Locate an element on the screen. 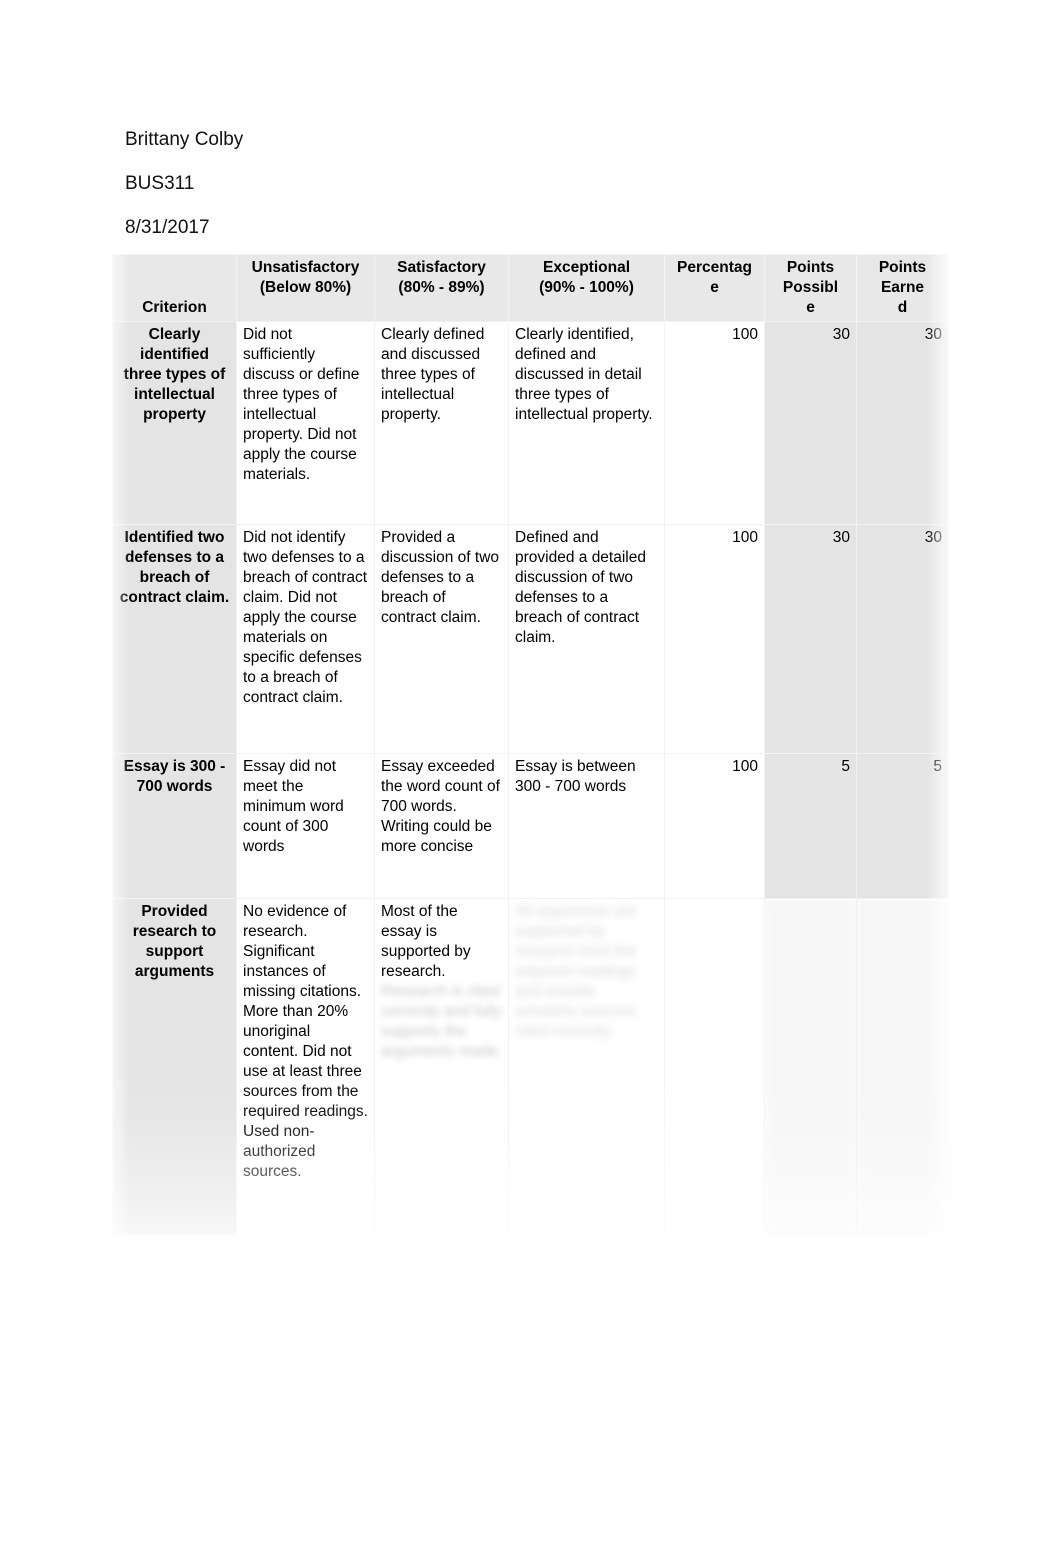  column-header-satisfactory: Satisfactory (80% - 89%) is located at coordinates (441, 288).